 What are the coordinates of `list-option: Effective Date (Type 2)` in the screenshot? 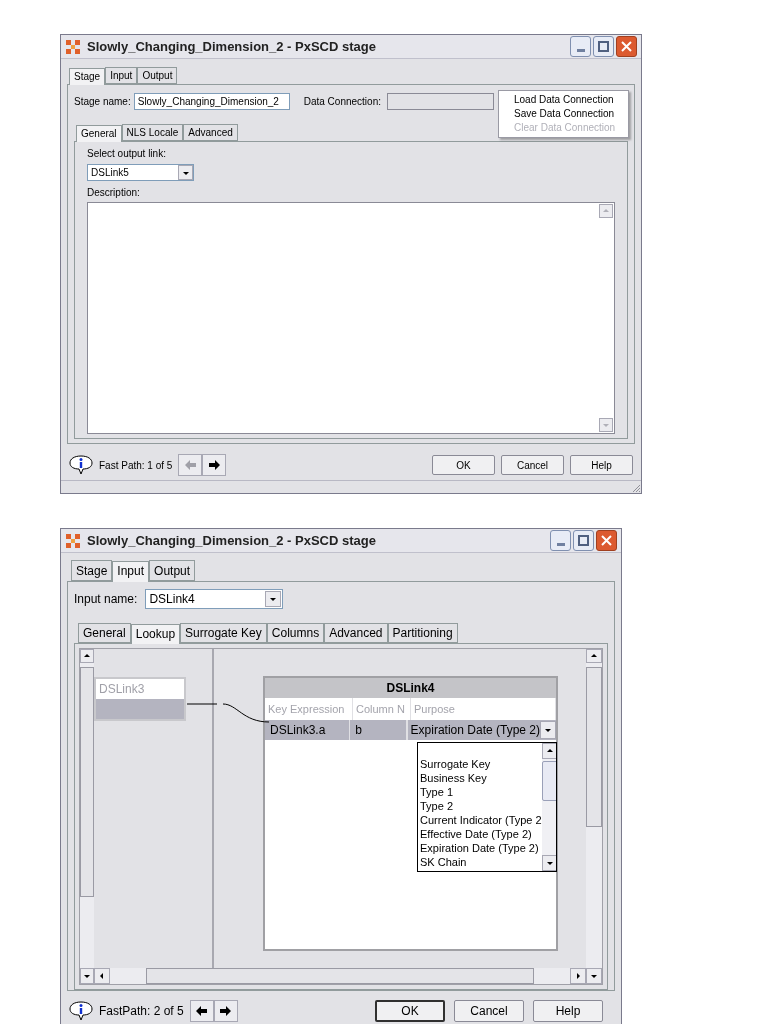 It's located at (481, 834).